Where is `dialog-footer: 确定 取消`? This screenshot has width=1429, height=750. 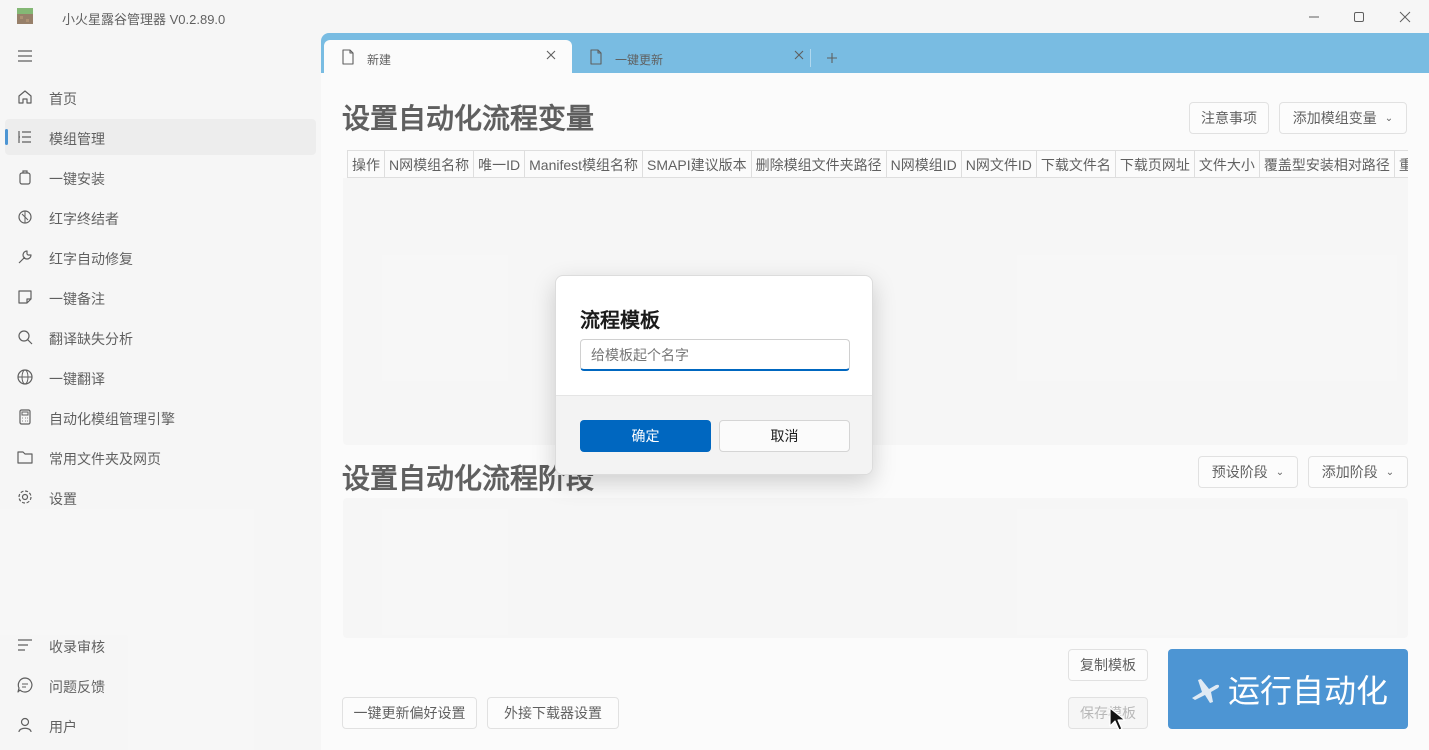 dialog-footer: 确定 取消 is located at coordinates (714, 434).